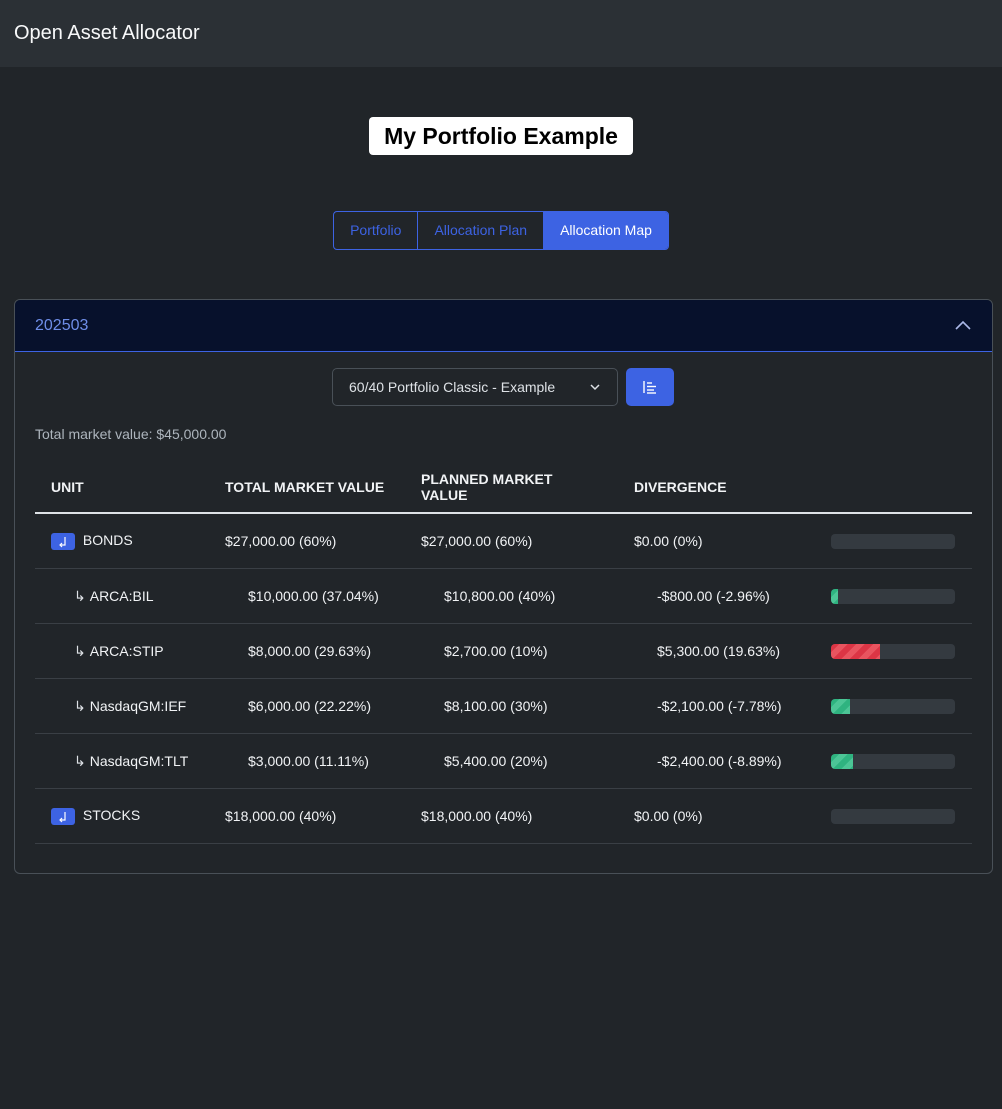  What do you see at coordinates (307, 651) in the screenshot?
I see `total-market-value-cell: $8,000.00 (29.63%)` at bounding box center [307, 651].